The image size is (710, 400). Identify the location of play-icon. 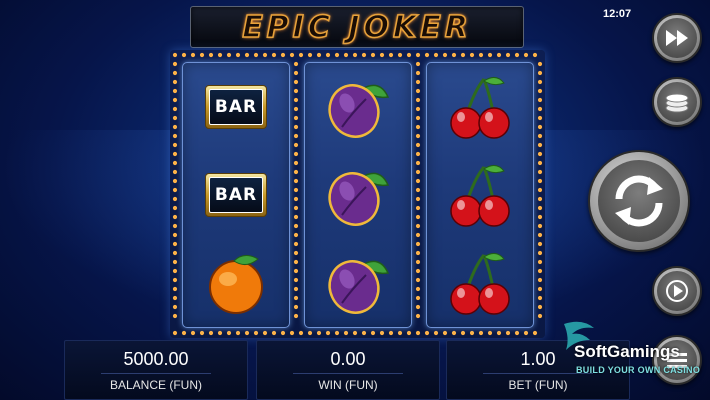
(676, 290).